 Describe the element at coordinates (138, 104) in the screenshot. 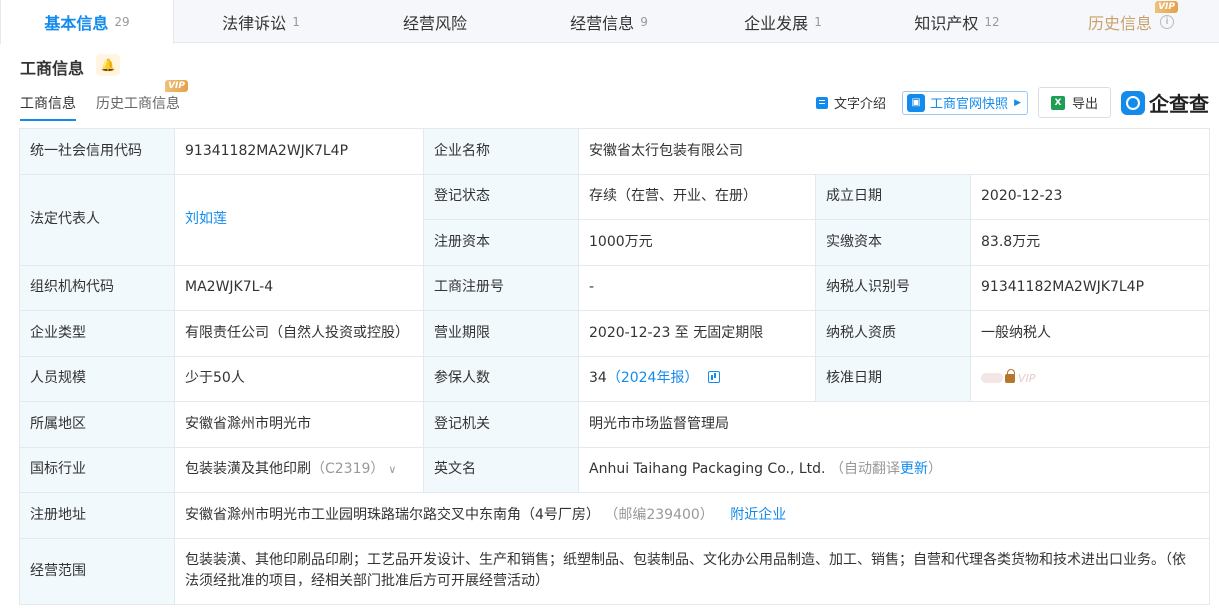

I see `subtab-label: 历史工商信息` at that location.